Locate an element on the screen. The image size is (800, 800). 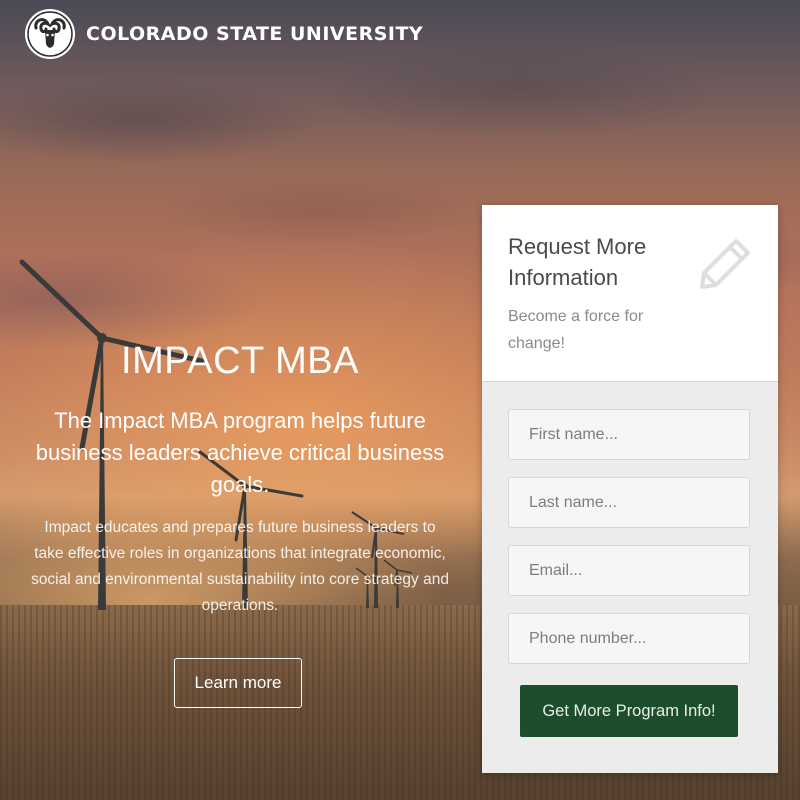
hero-title: IMPACT MBA is located at coordinates (240, 361).